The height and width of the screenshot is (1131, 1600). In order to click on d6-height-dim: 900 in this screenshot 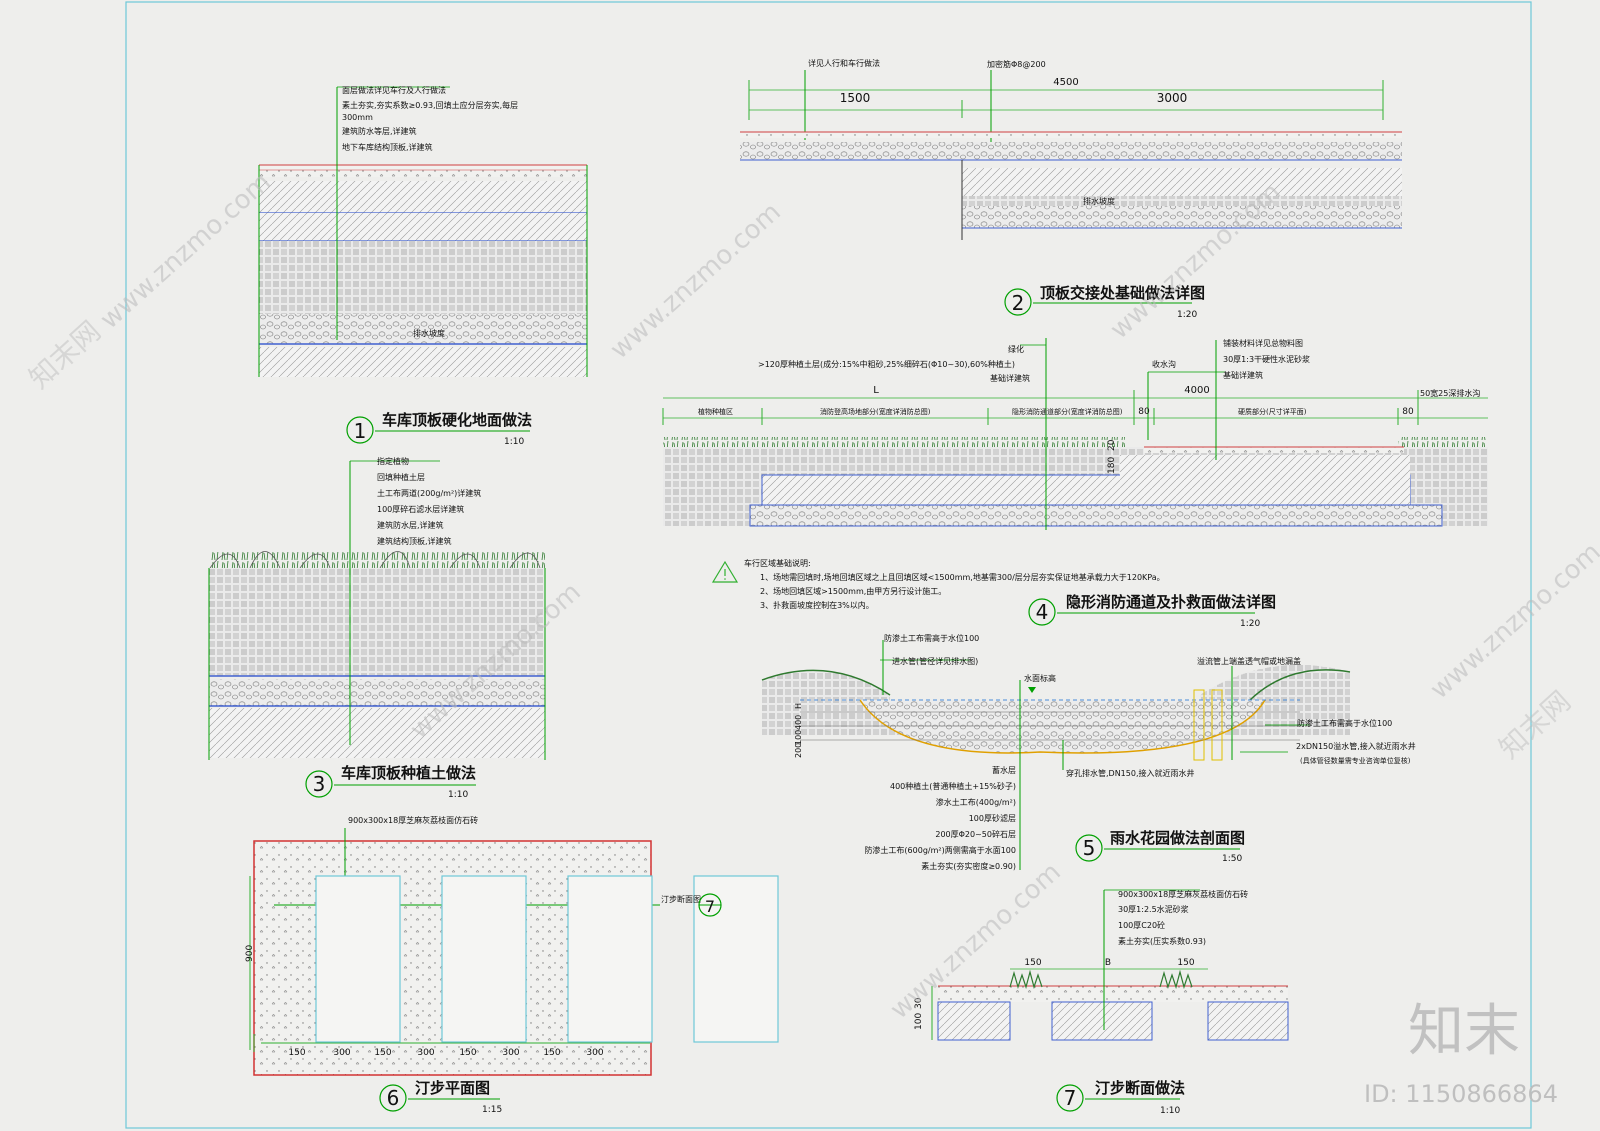, I will do `click(250, 953)`.